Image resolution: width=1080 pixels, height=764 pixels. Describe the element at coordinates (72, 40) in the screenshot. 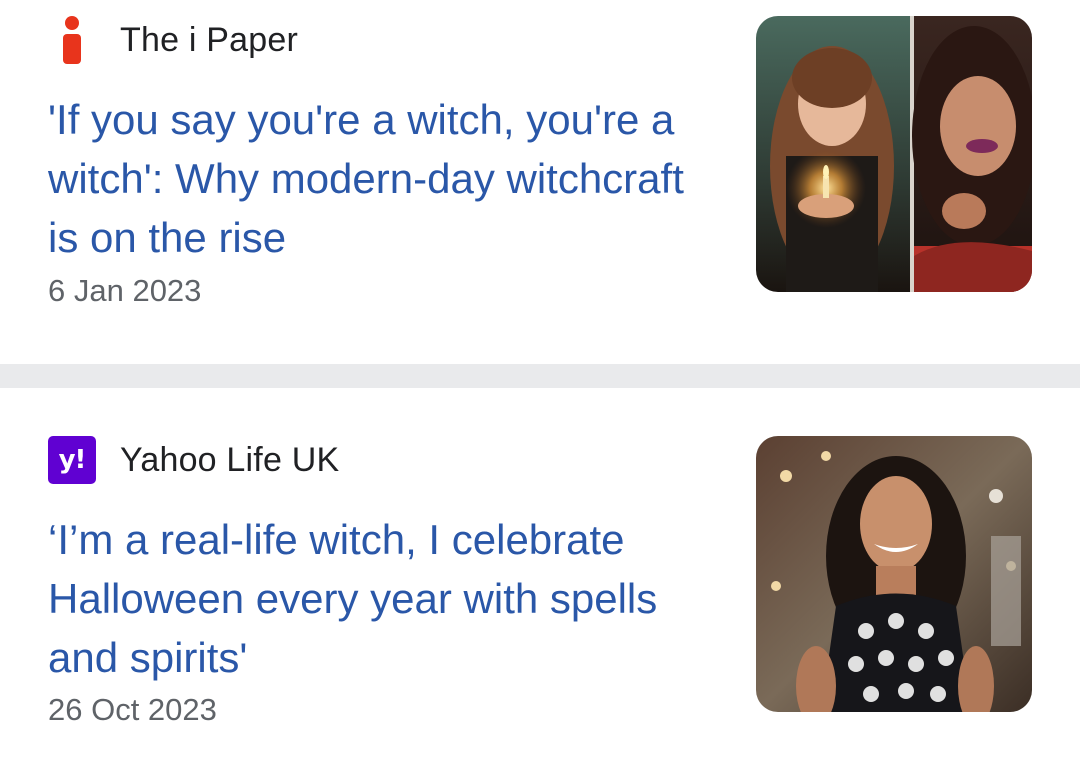

I see `i-paper-logo-icon` at that location.